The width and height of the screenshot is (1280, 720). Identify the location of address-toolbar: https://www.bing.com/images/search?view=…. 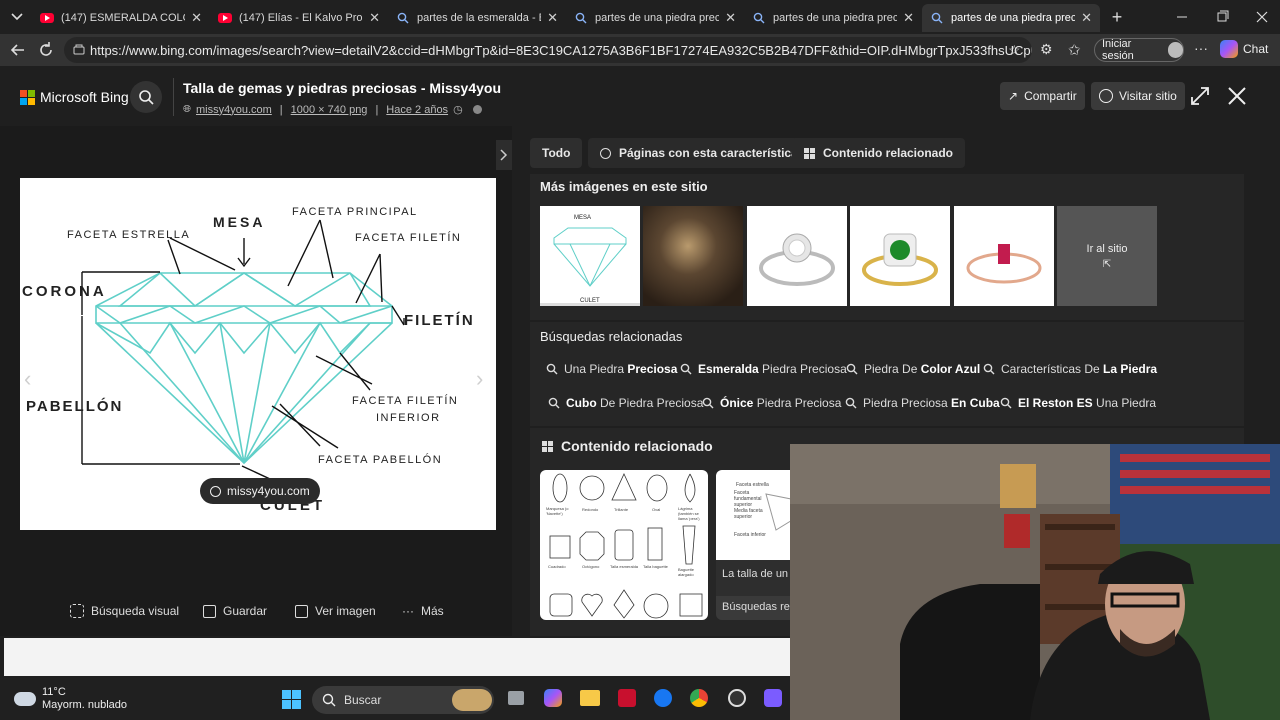
(640, 50).